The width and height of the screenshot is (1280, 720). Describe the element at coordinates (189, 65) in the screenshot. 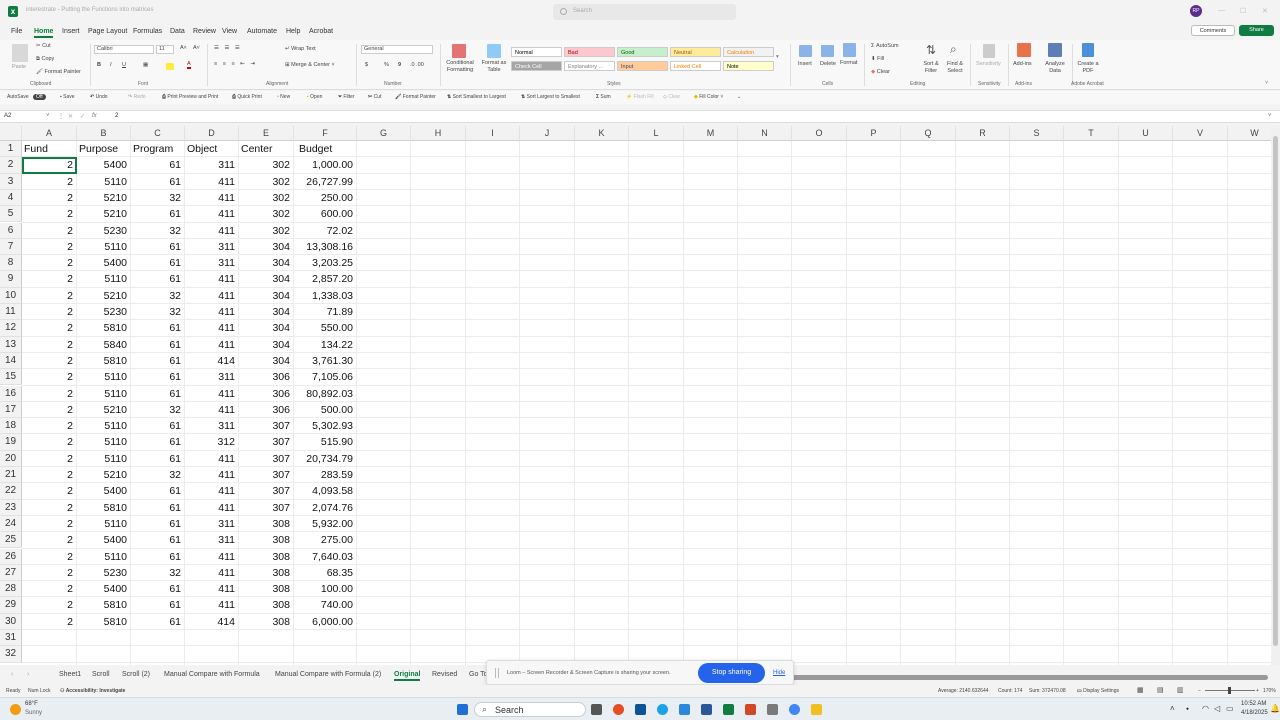

I see `font-color-icon: A` at that location.